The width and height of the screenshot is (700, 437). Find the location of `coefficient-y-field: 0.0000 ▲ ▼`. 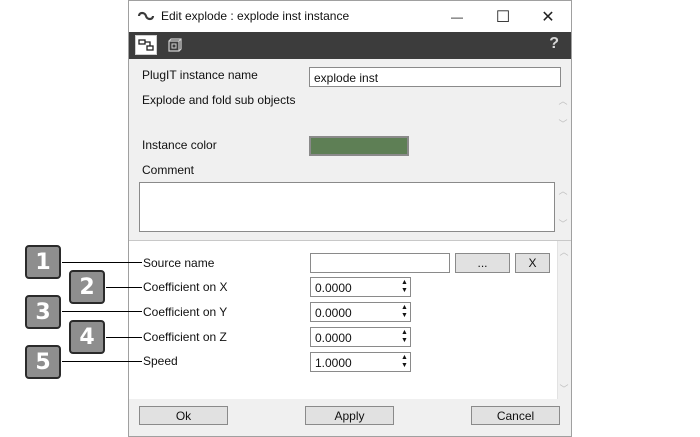

coefficient-y-field: 0.0000 ▲ ▼ is located at coordinates (360, 312).